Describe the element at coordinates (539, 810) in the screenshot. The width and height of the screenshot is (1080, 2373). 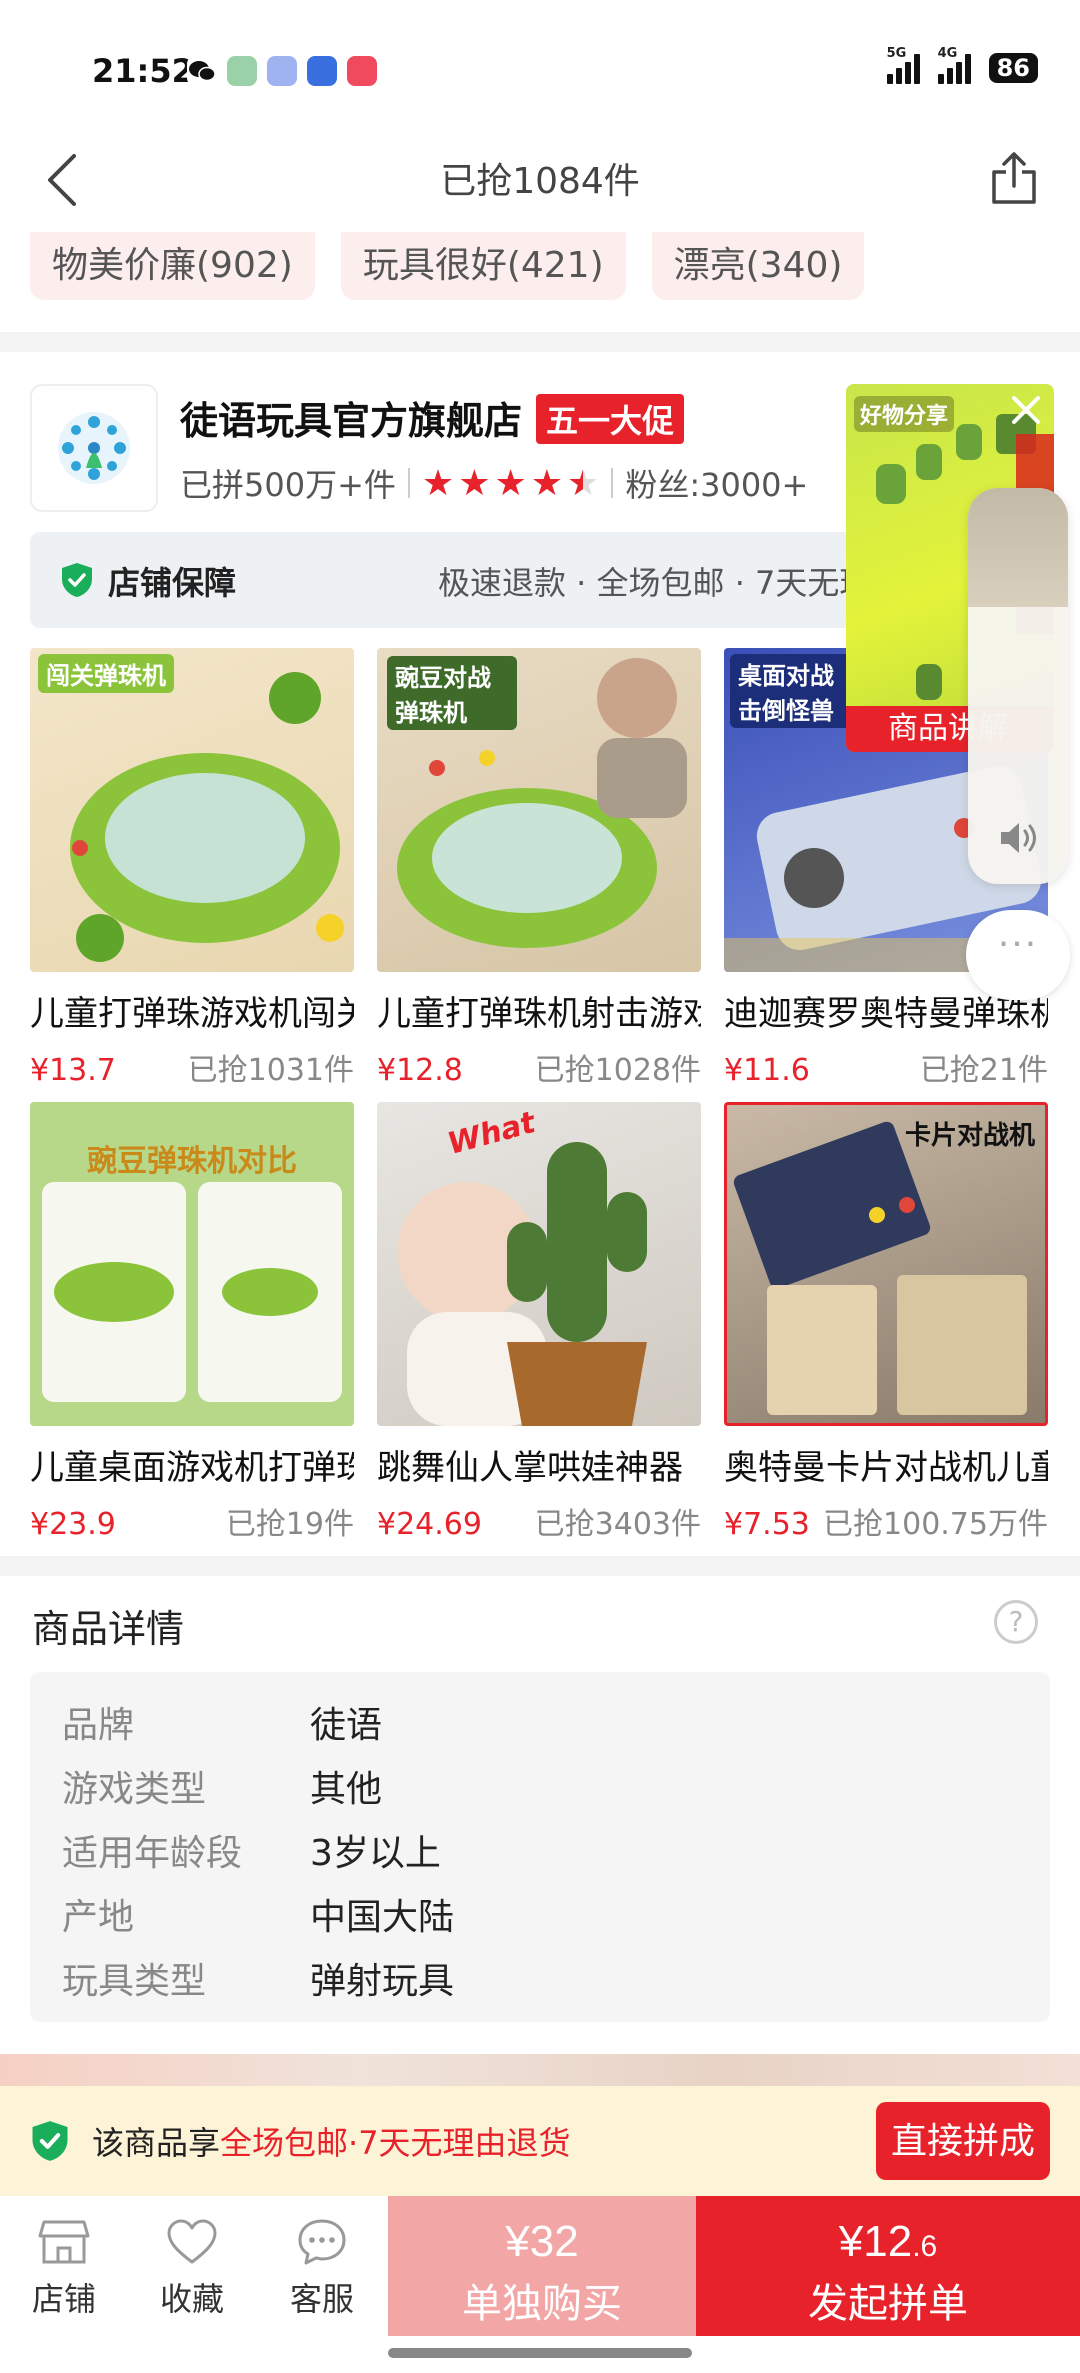
I see `product-image: 豌豆对战弹珠机` at that location.